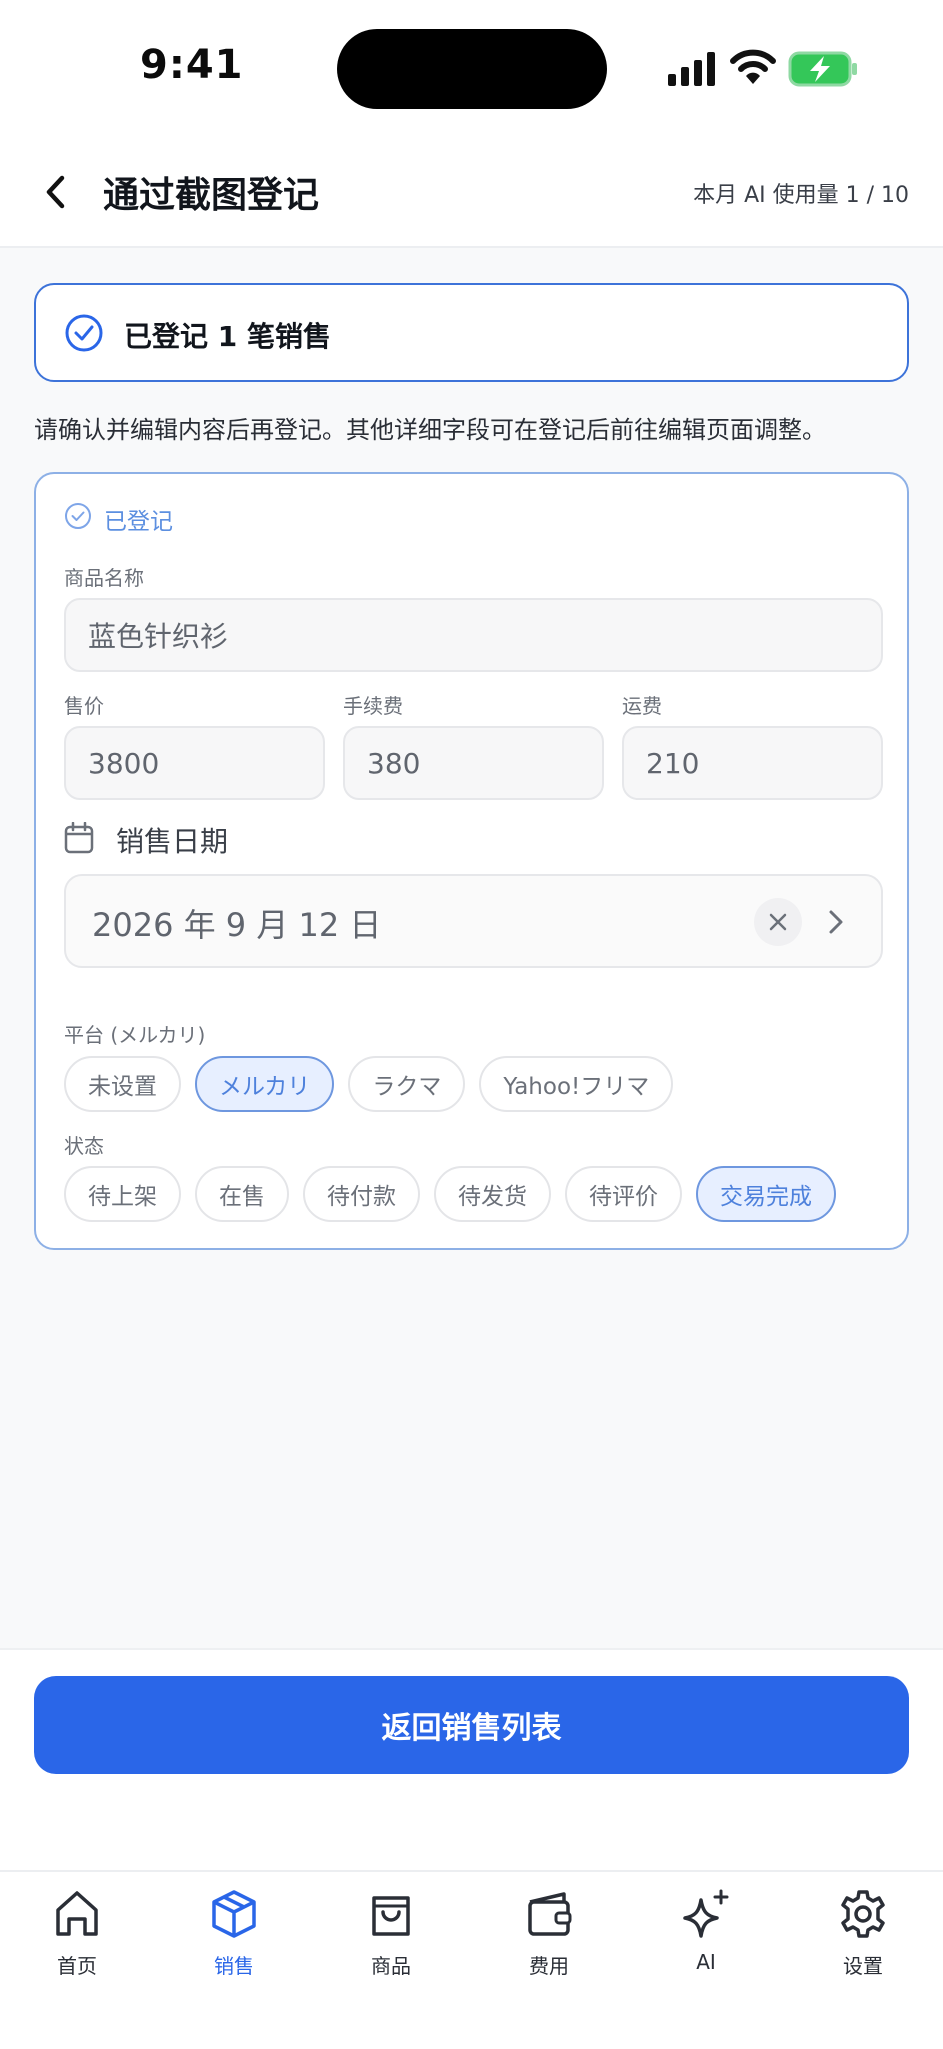 This screenshot has width=943, height=2049. Describe the element at coordinates (473, 763) in the screenshot. I see `fee-field: 380` at that location.